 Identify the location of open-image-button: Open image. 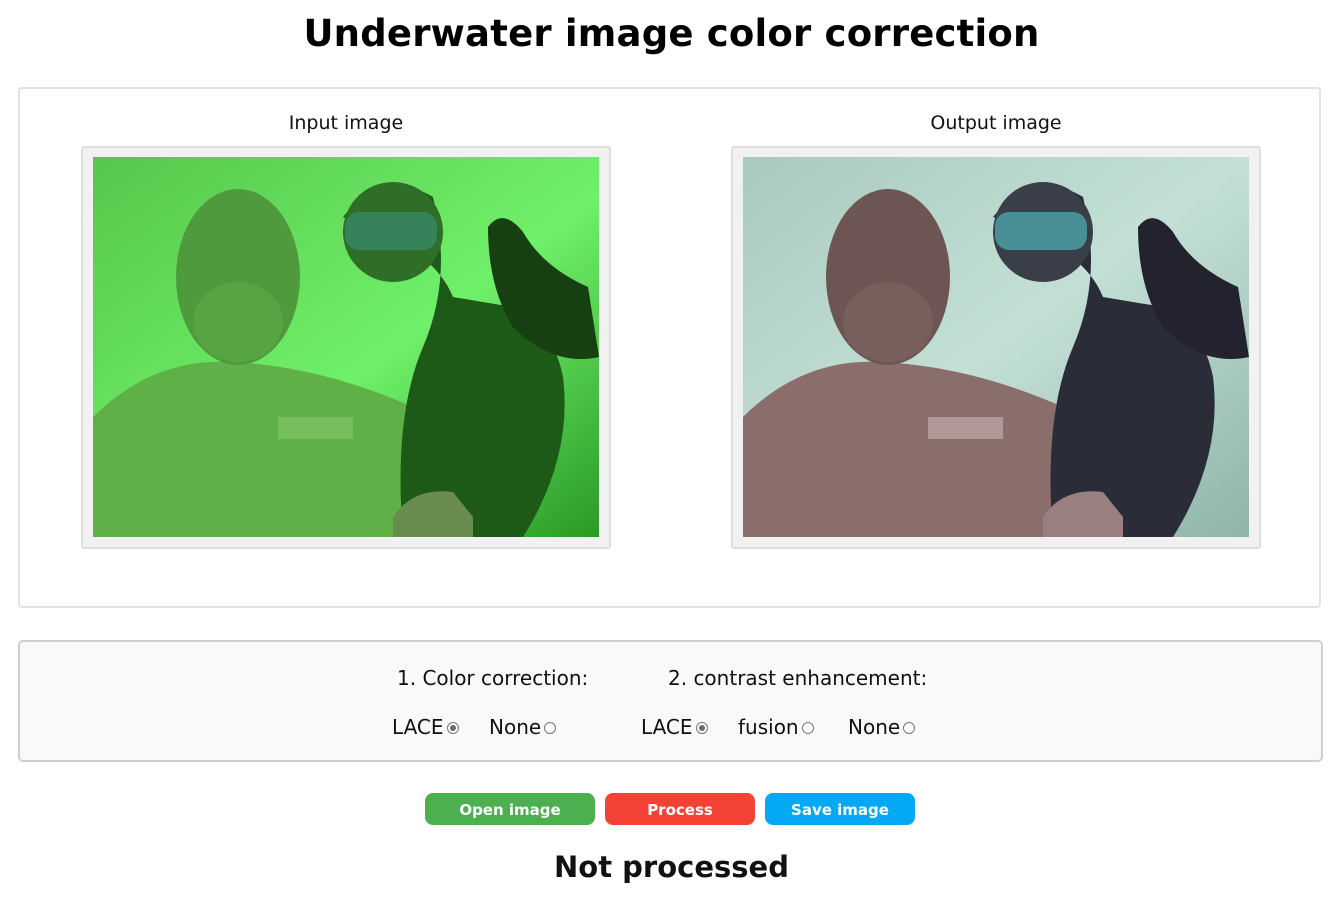
(510, 809).